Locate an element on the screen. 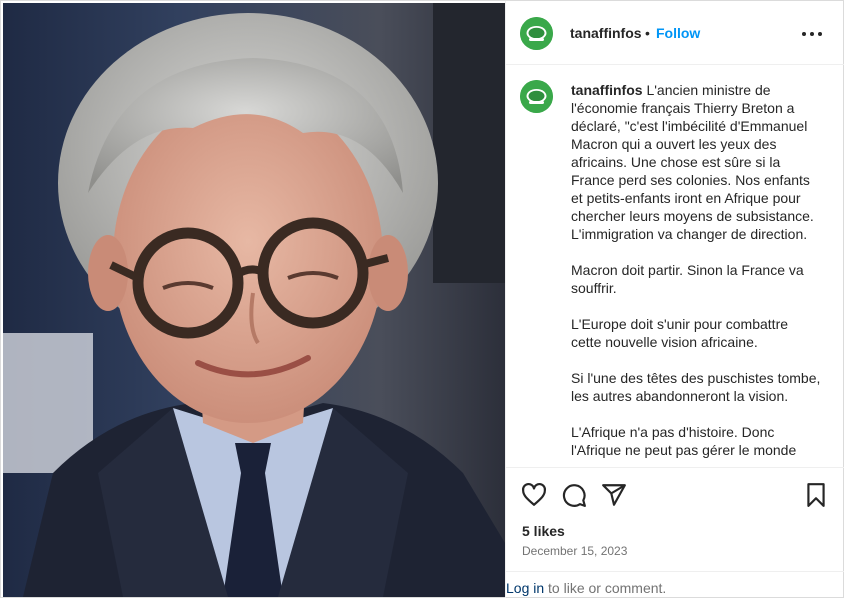 The height and width of the screenshot is (598, 844). user-avatar is located at coordinates (536, 33).